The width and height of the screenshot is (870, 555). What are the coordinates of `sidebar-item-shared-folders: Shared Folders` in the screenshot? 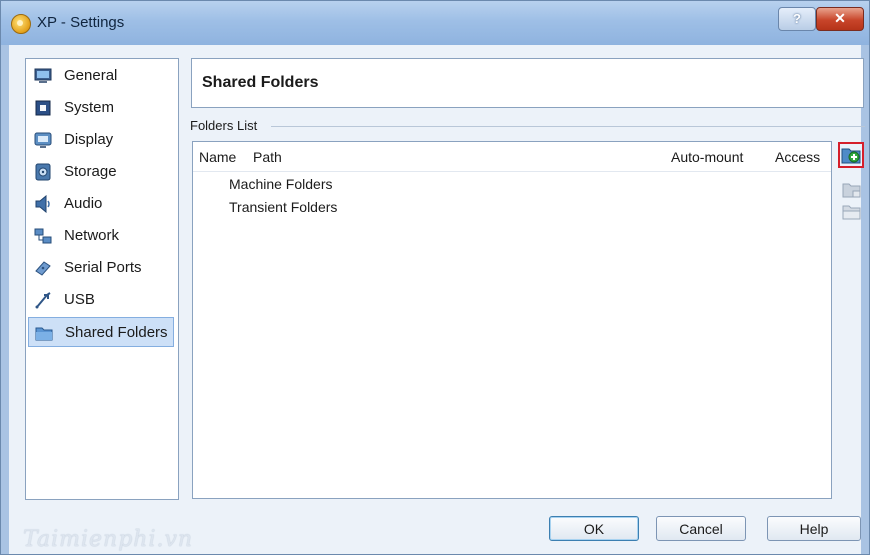 It's located at (101, 332).